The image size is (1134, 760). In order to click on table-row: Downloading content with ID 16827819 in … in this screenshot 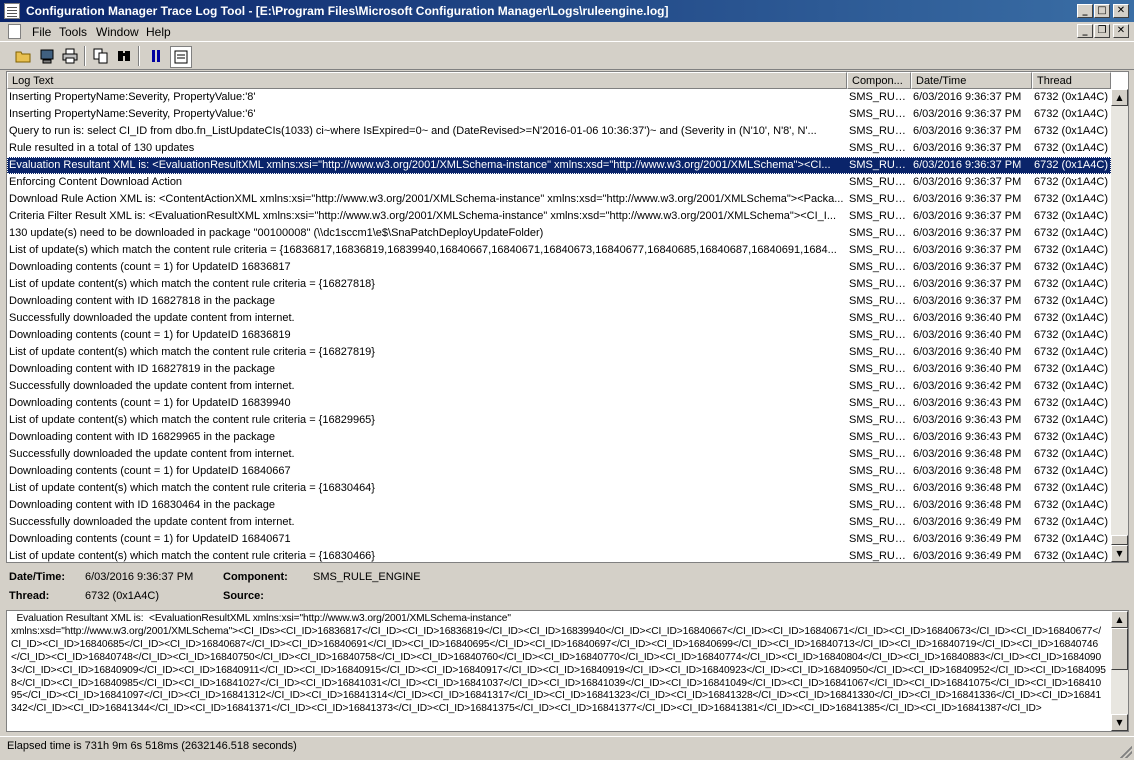, I will do `click(559, 369)`.